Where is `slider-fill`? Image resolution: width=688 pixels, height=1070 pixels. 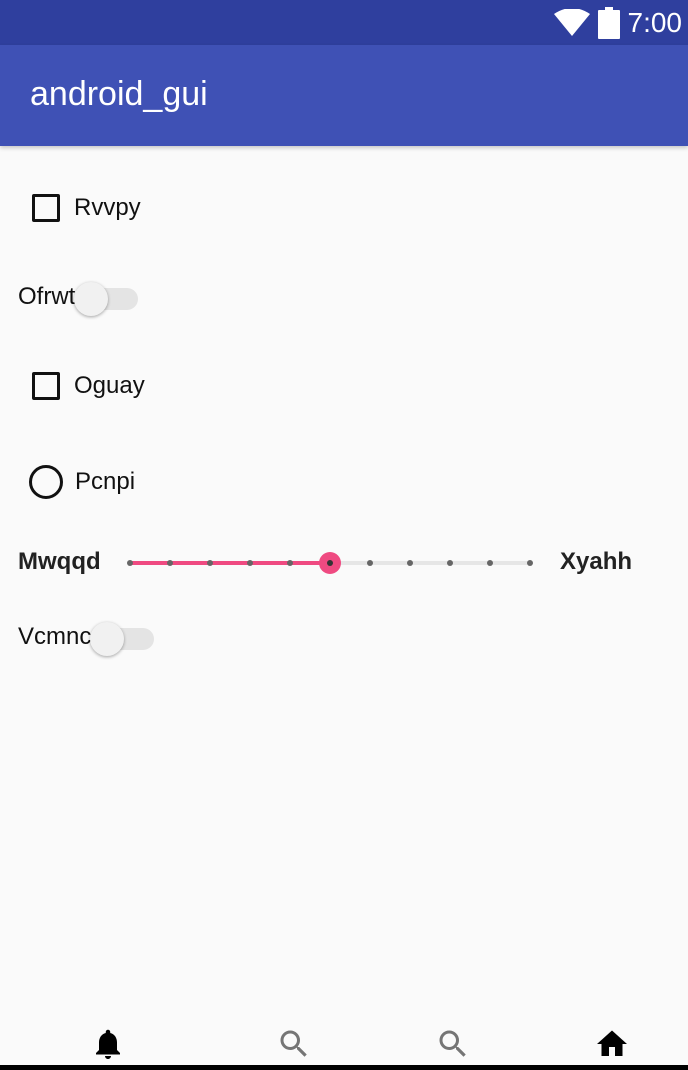 slider-fill is located at coordinates (230, 563).